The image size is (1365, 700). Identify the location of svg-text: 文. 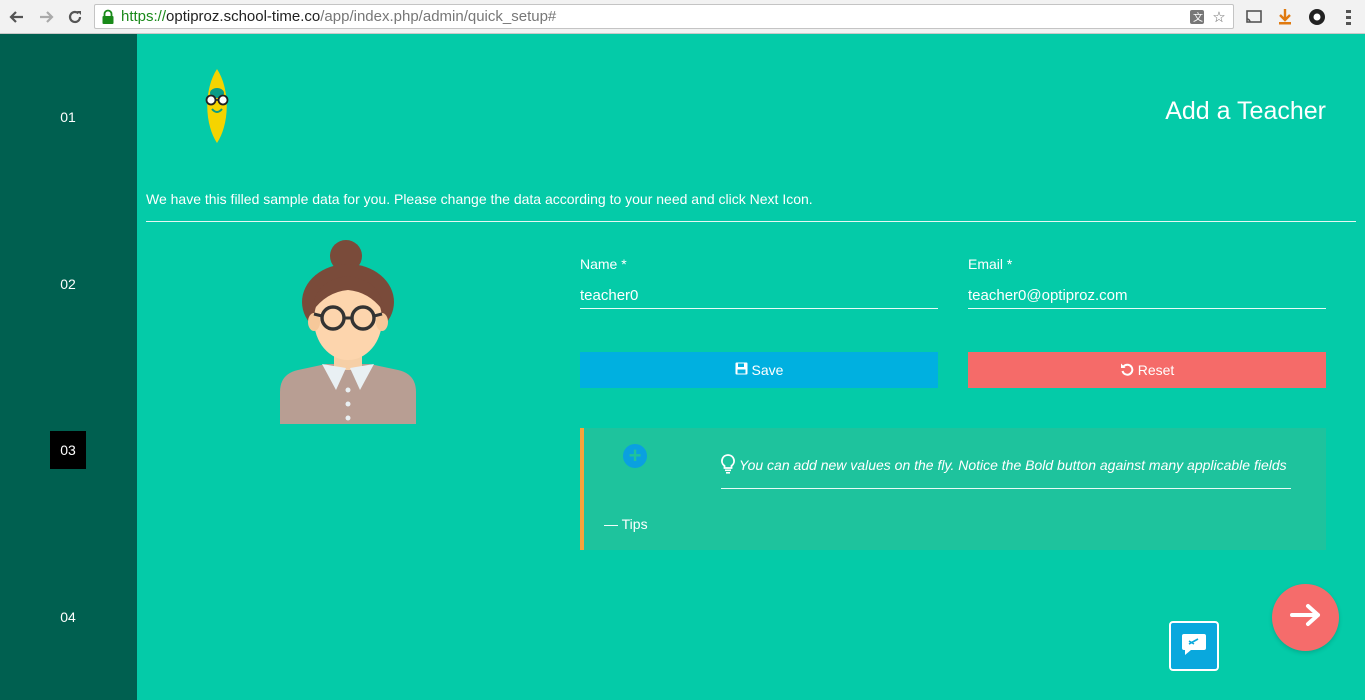
(1198, 17).